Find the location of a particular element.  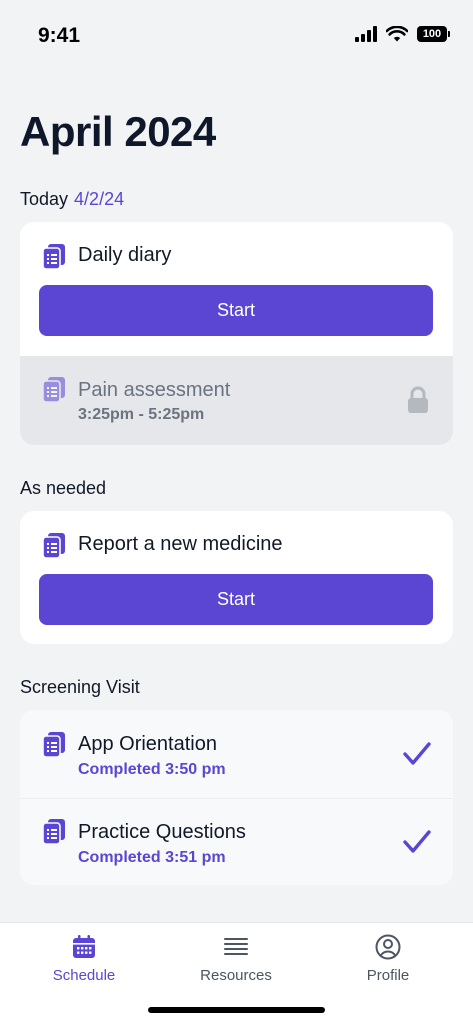

lock-icon is located at coordinates (418, 399).